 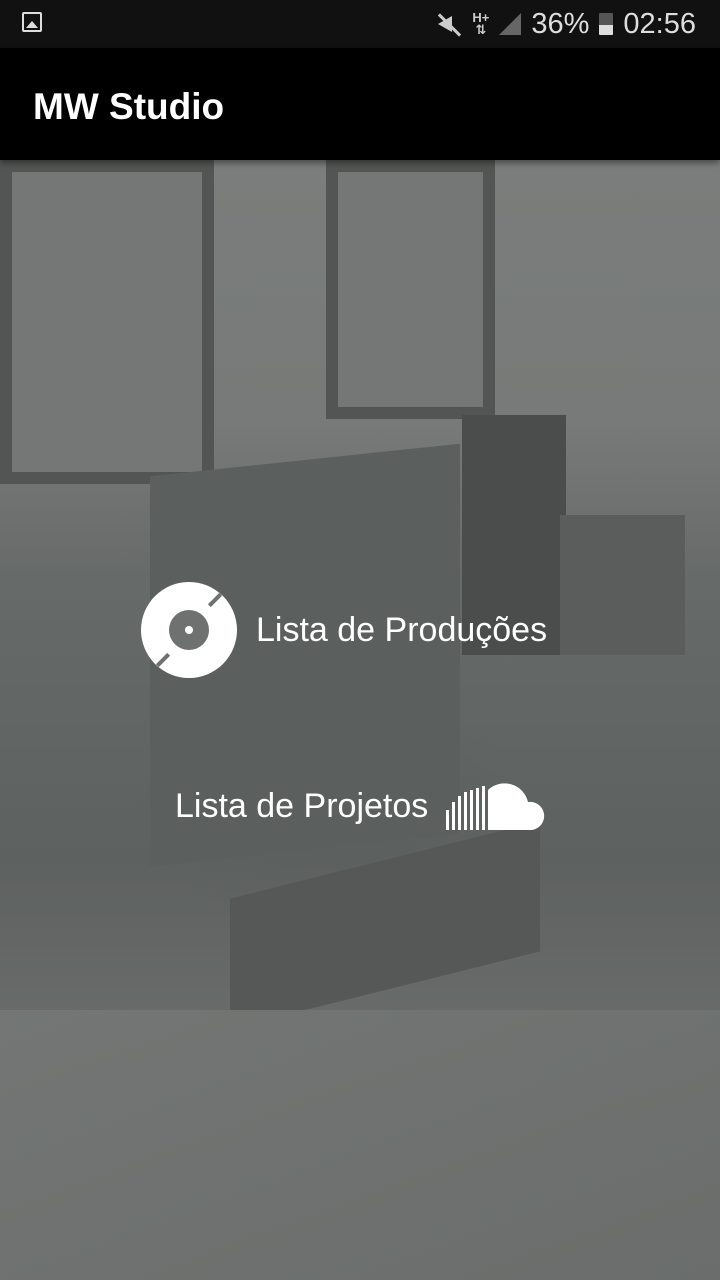 I want to click on menu-item-label: Lista de Produções, so click(x=402, y=629).